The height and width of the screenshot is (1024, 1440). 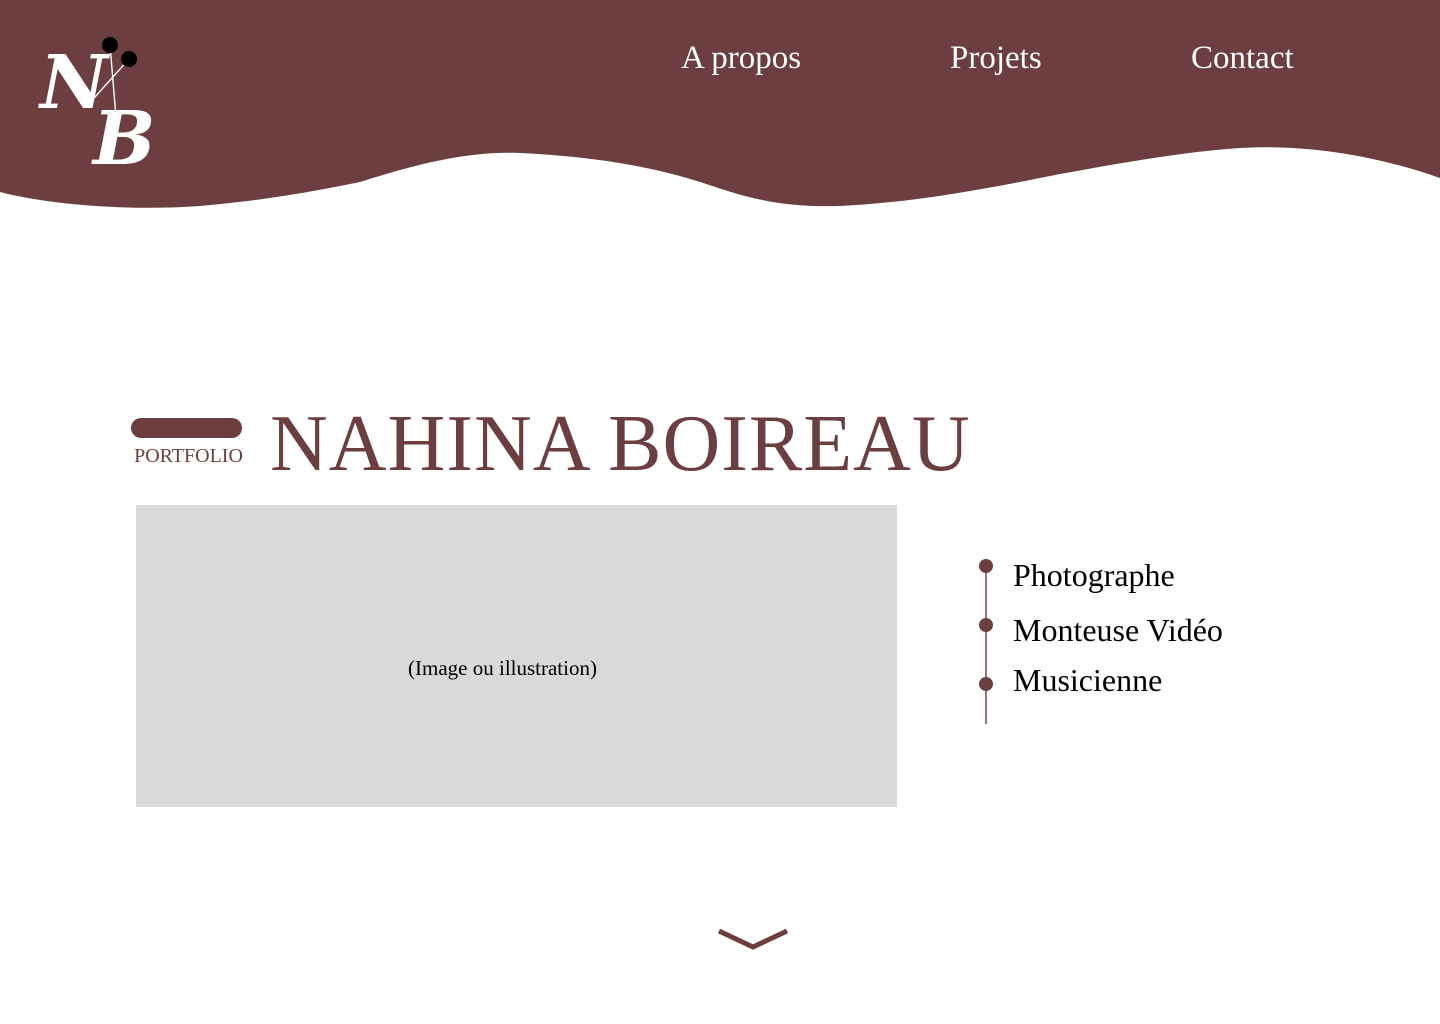 What do you see at coordinates (1088, 680) in the screenshot?
I see `role-label: Musicienne` at bounding box center [1088, 680].